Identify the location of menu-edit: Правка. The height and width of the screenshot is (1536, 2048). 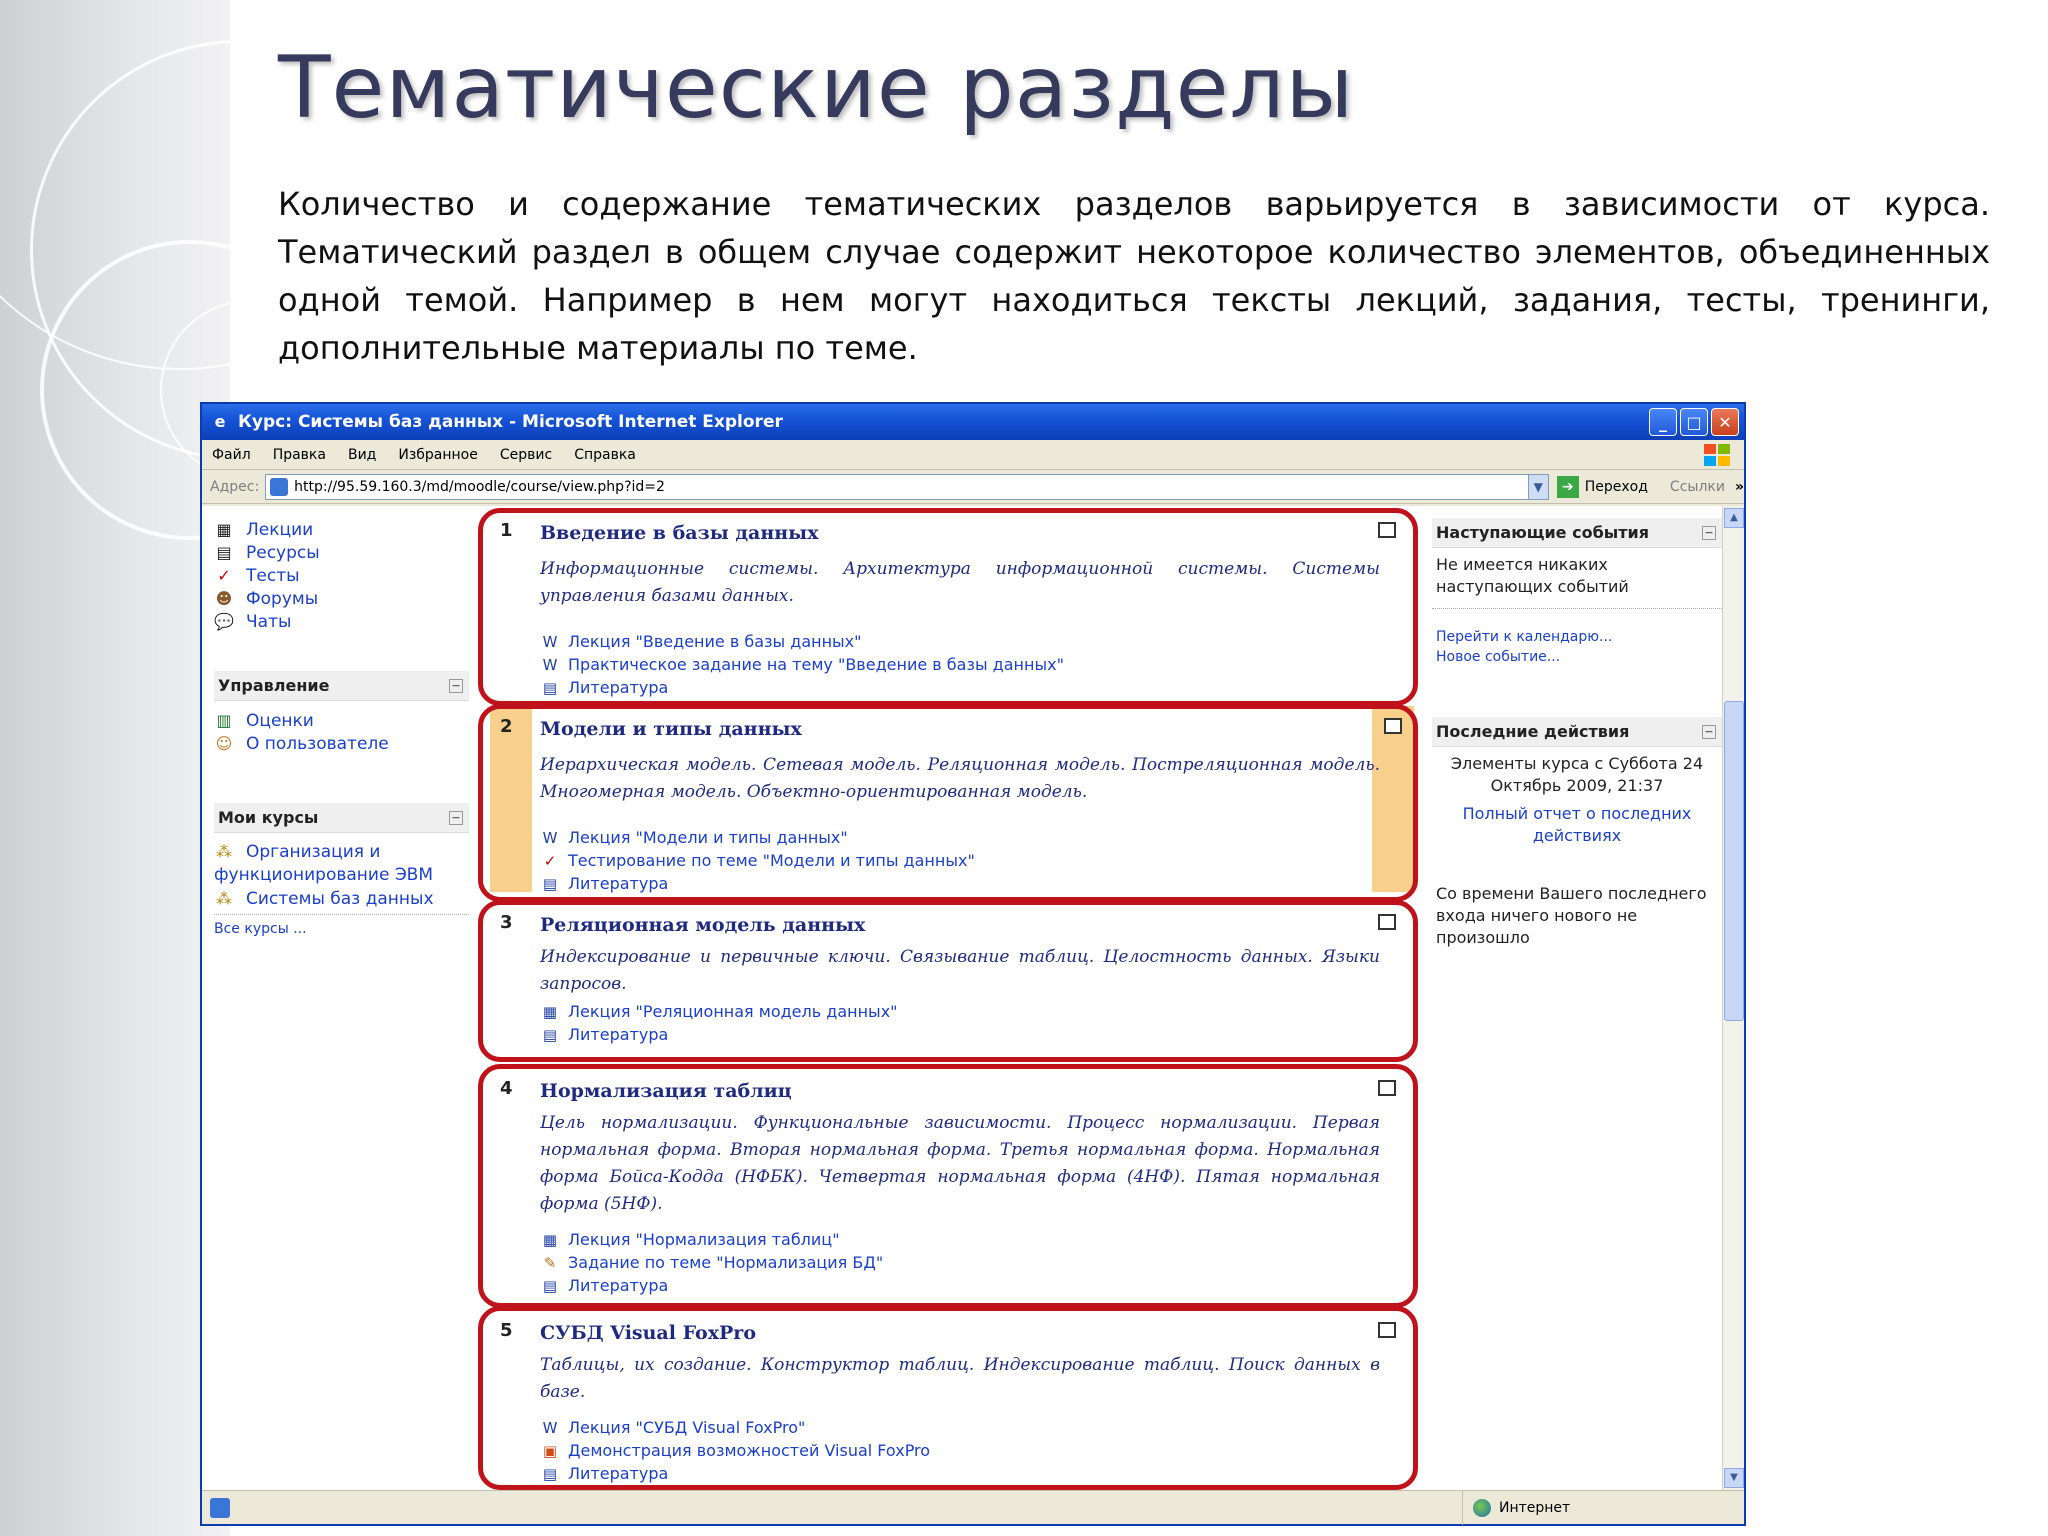
(299, 455).